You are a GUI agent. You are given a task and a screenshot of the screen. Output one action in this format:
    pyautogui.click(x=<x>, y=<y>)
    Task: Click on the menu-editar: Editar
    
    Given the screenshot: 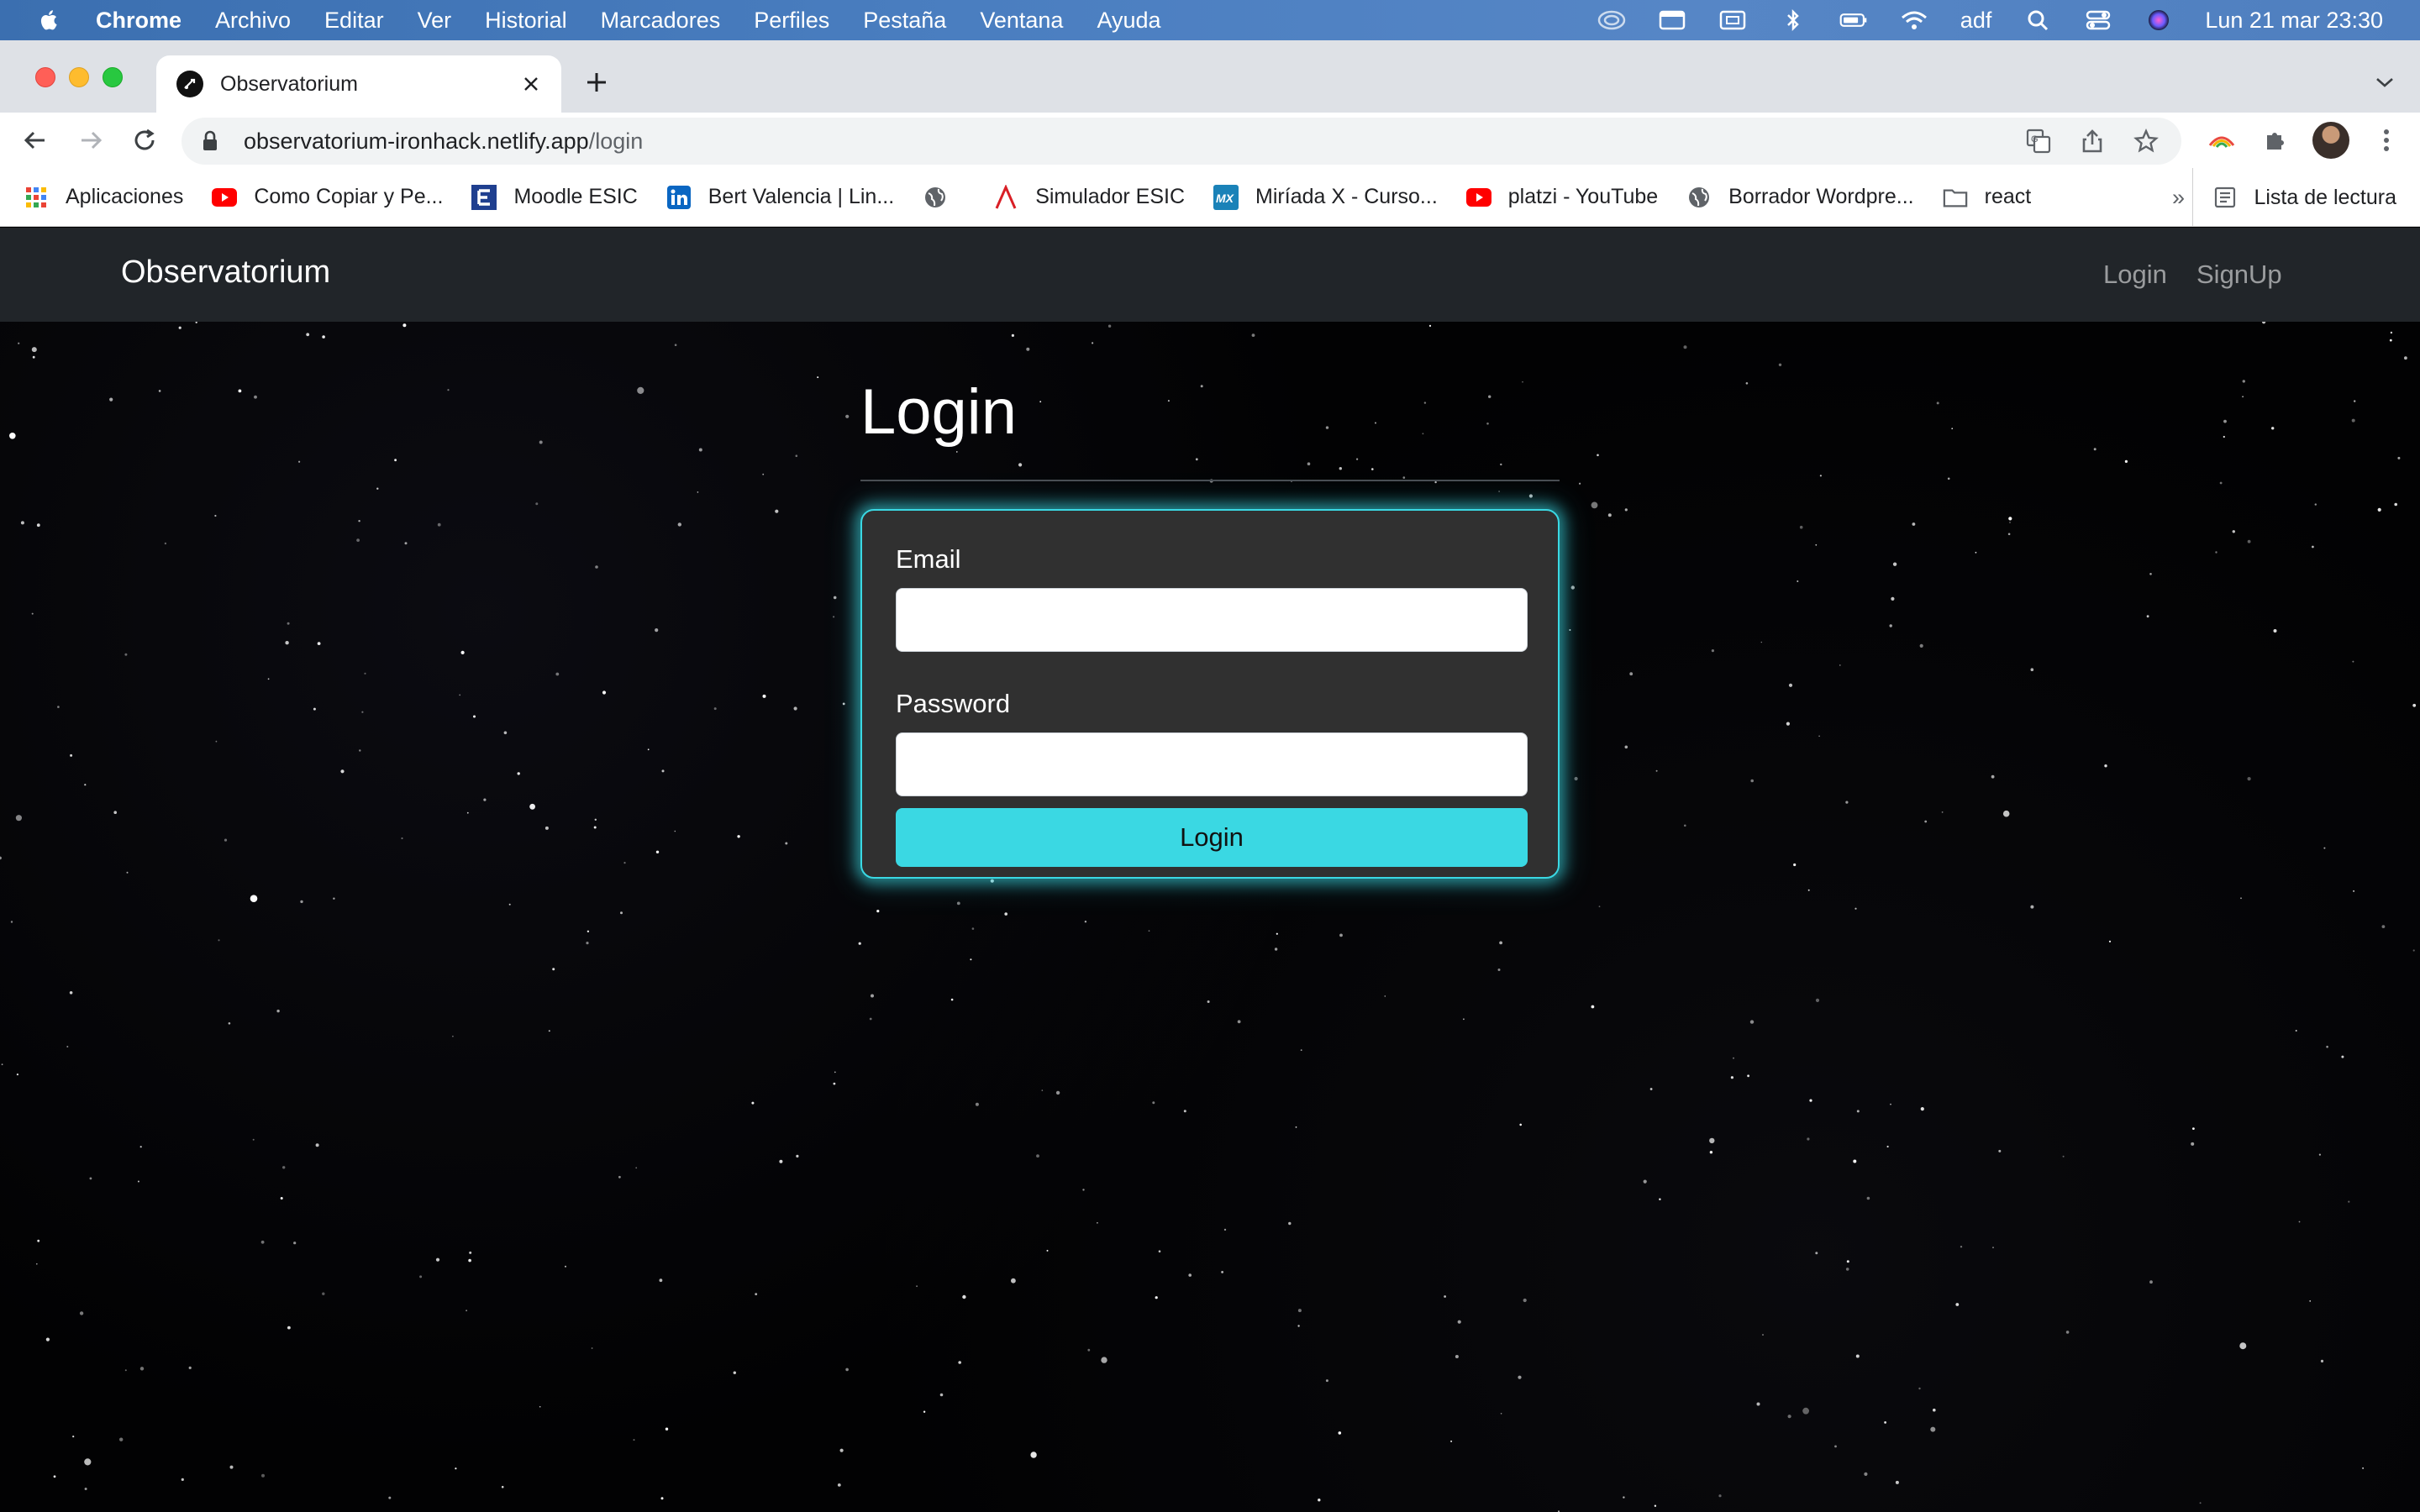 What is the action you would take?
    pyautogui.click(x=354, y=21)
    